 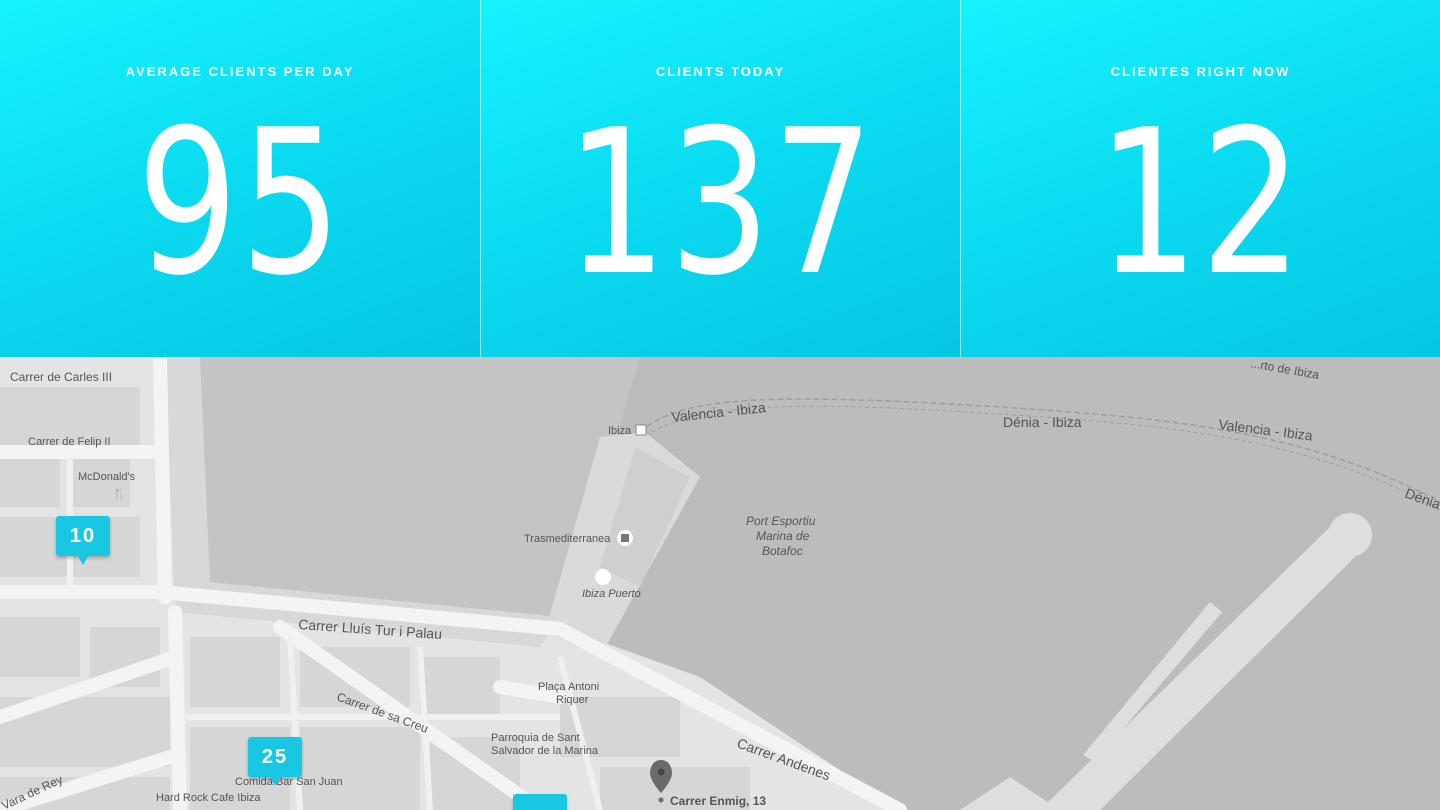 I want to click on label-placa-1: Plaça Antoni, so click(x=568, y=687).